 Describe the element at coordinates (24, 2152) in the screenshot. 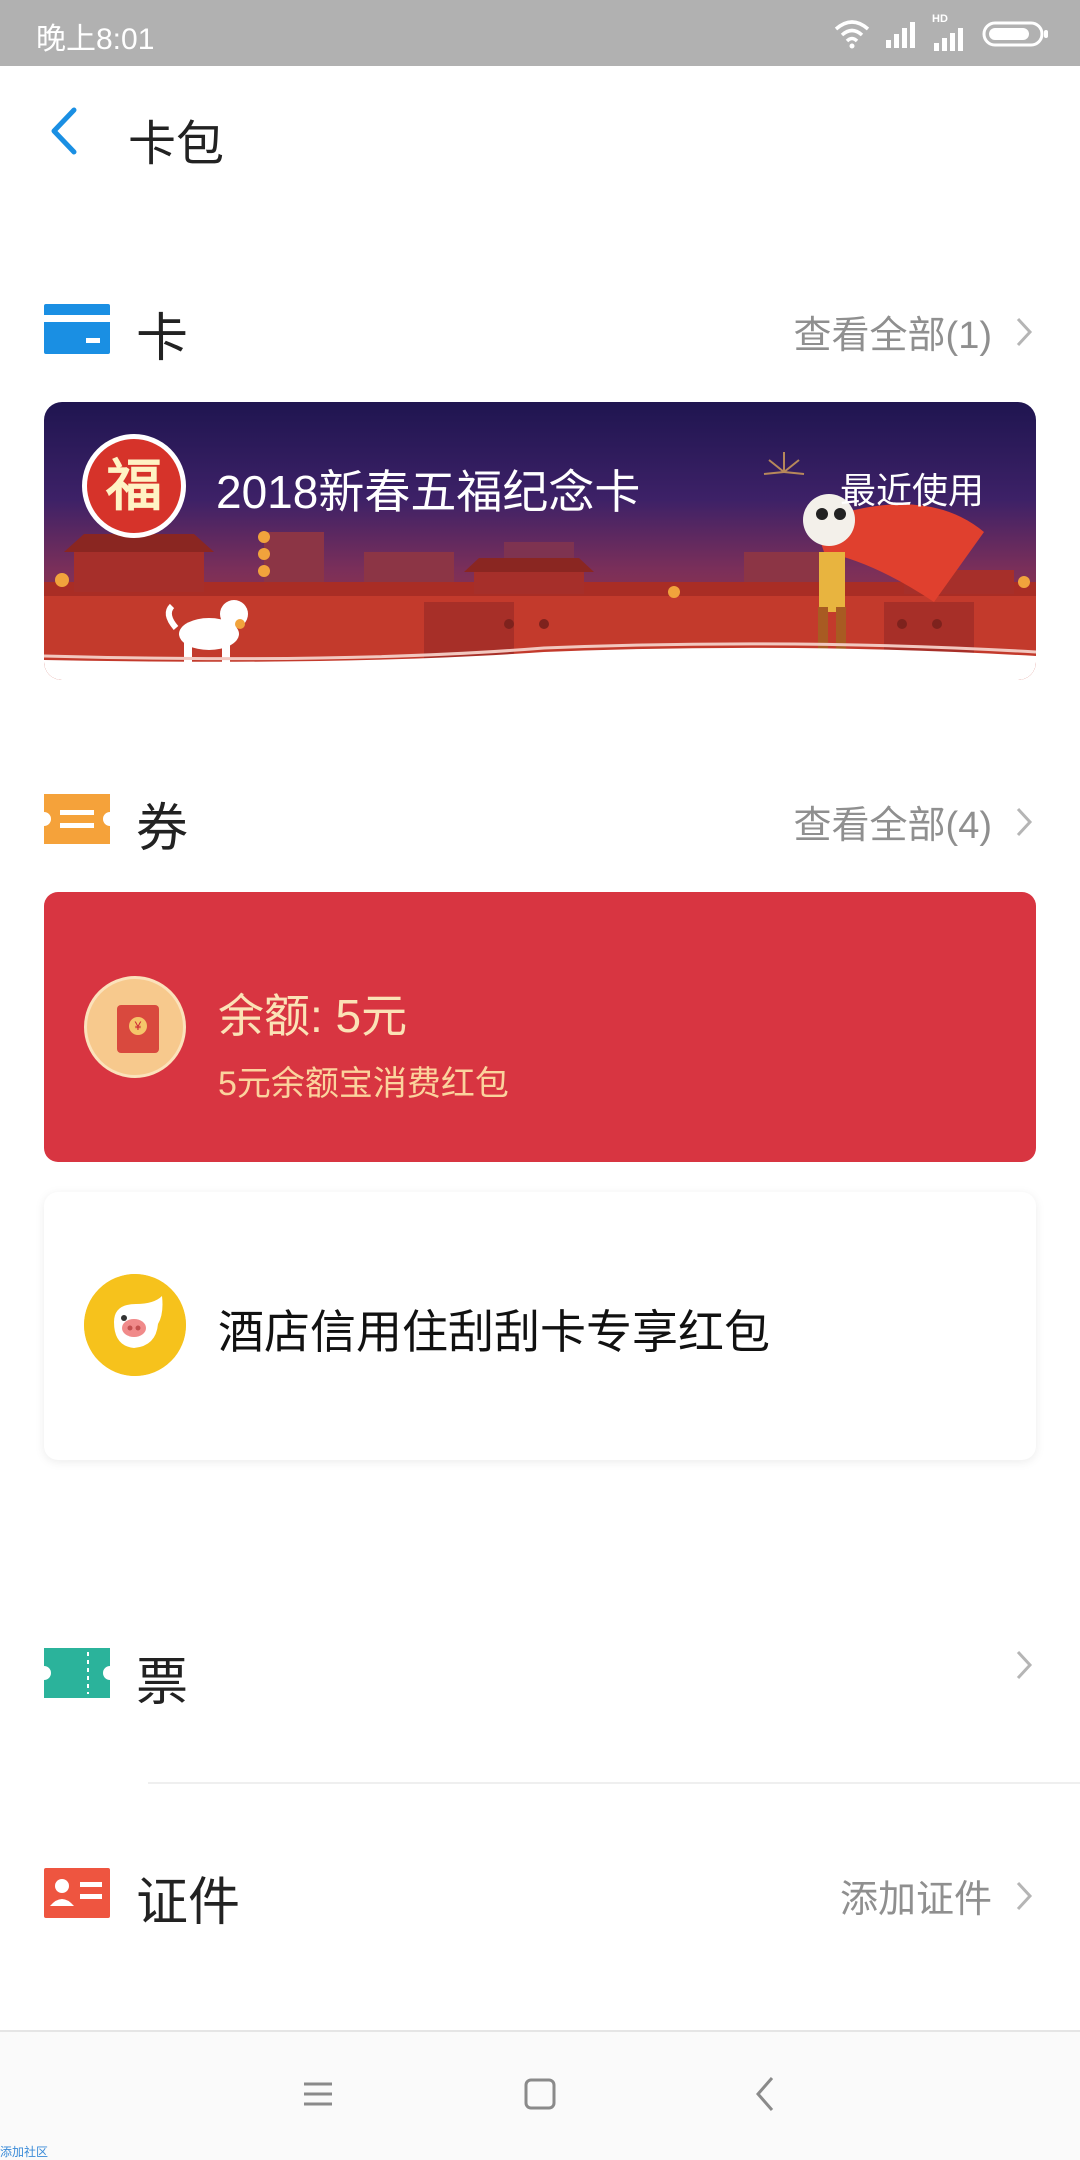

I see `watermark: 添加社区` at that location.